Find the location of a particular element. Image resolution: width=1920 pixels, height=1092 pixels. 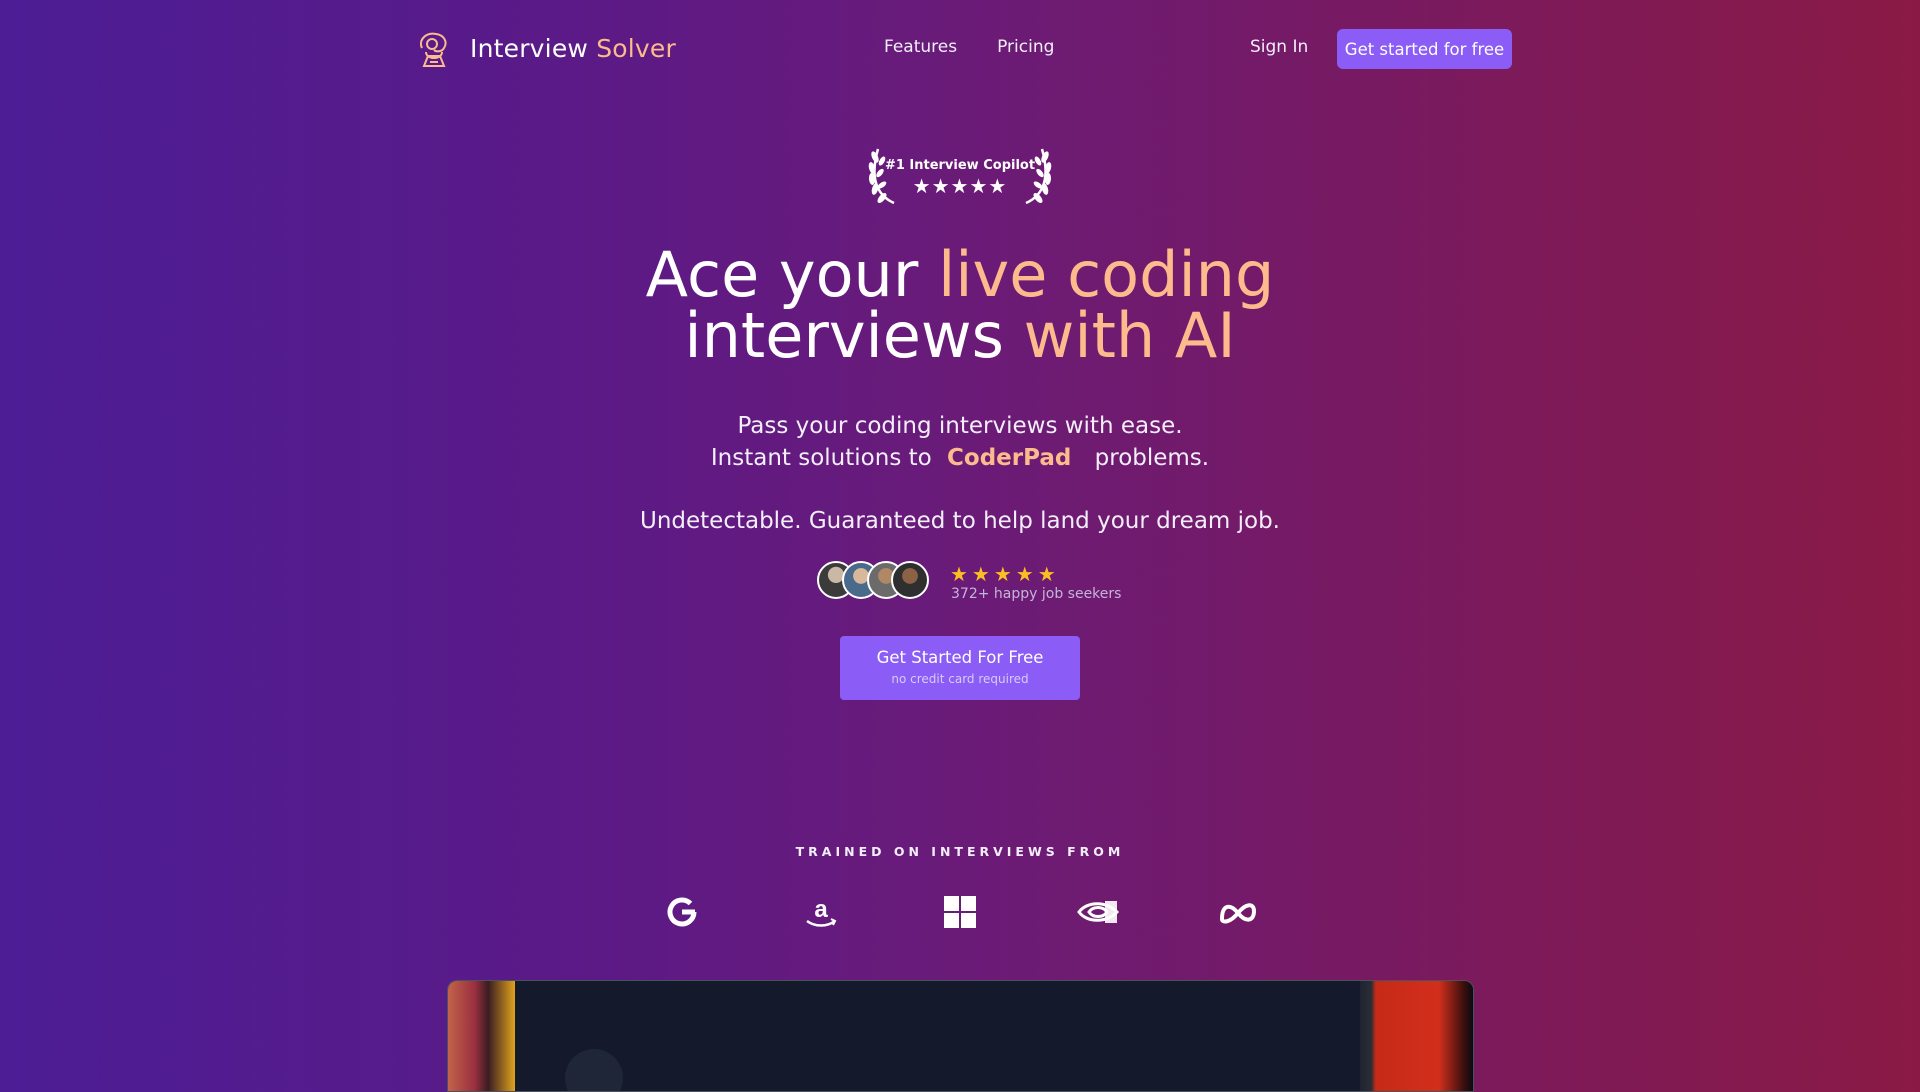

laurel-right-icon is located at coordinates (1038, 176).